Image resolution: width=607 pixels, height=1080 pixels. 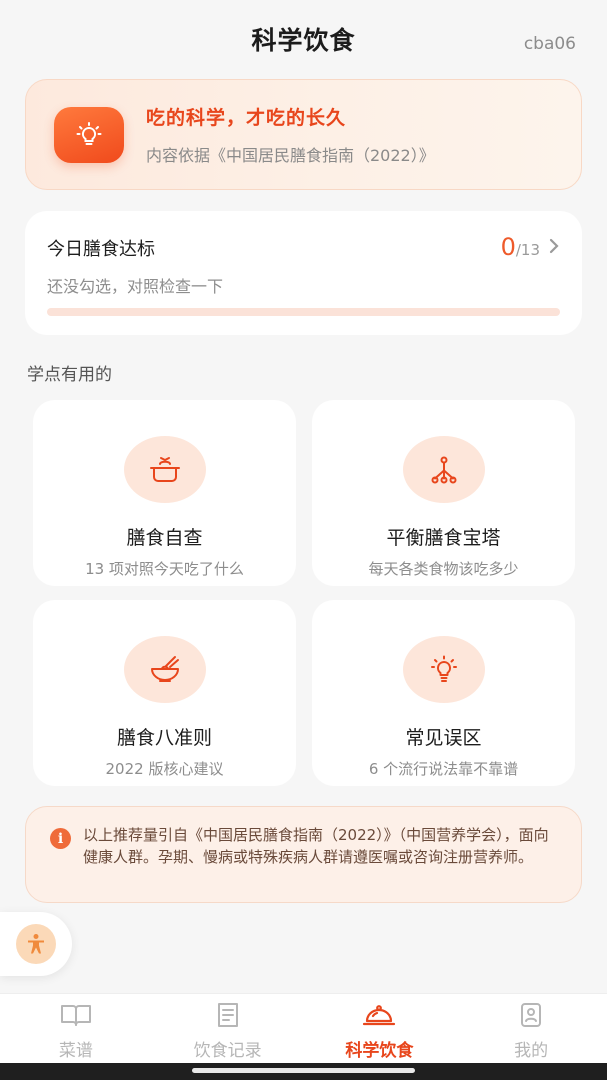 What do you see at coordinates (164, 738) in the screenshot?
I see `card-title: 膳食八准则` at bounding box center [164, 738].